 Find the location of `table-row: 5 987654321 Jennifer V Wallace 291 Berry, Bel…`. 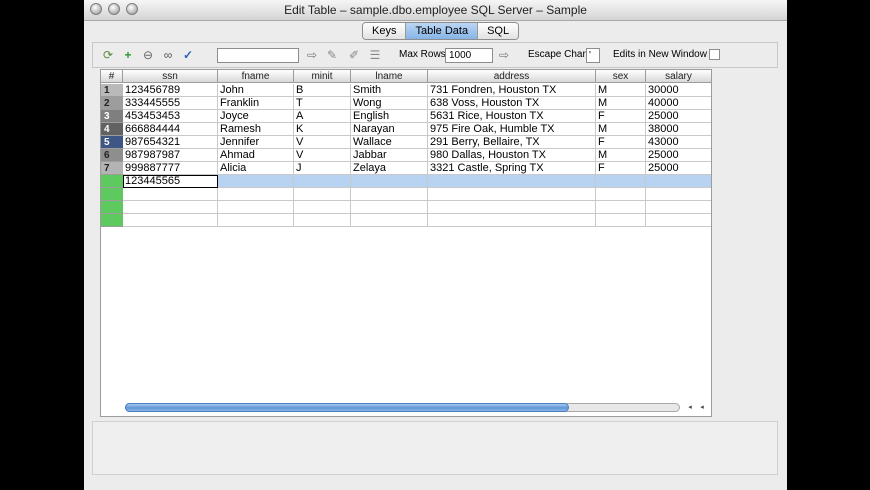

table-row: 5 987654321 Jennifer V Wallace 291 Berry, Bel… is located at coordinates (406, 142).